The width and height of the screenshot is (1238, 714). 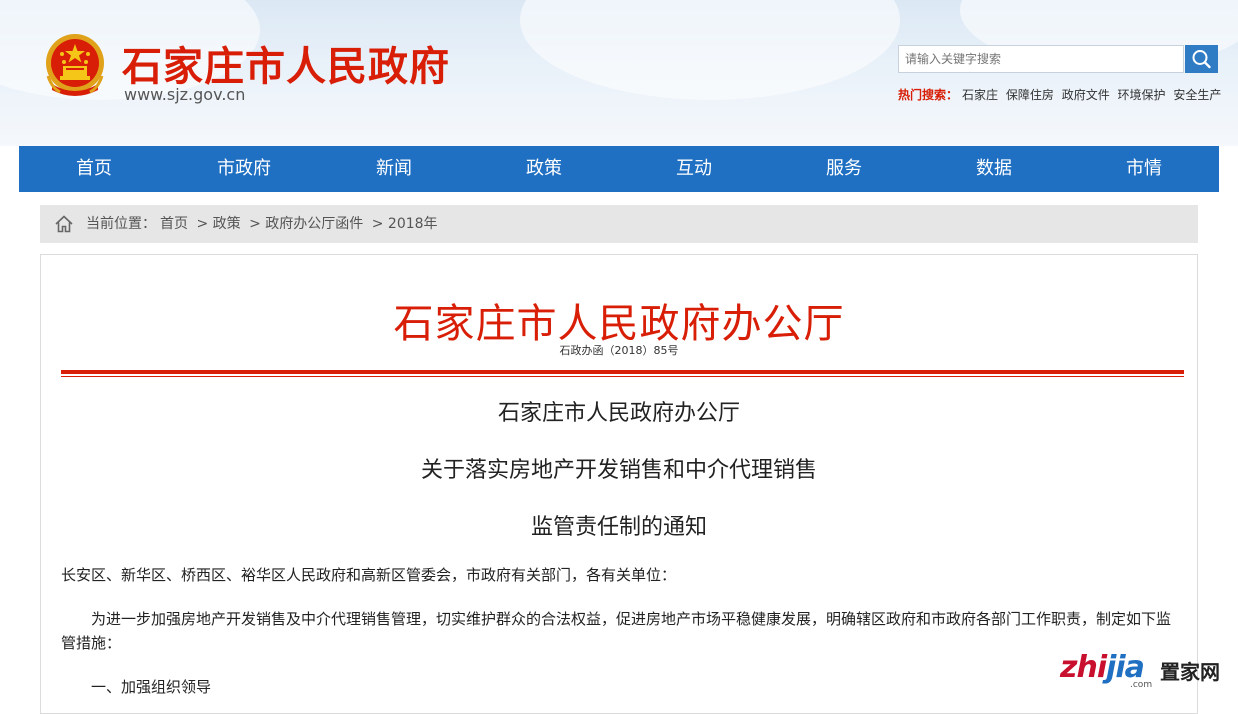 I want to click on nav-item-news: 新闻, so click(x=394, y=169).